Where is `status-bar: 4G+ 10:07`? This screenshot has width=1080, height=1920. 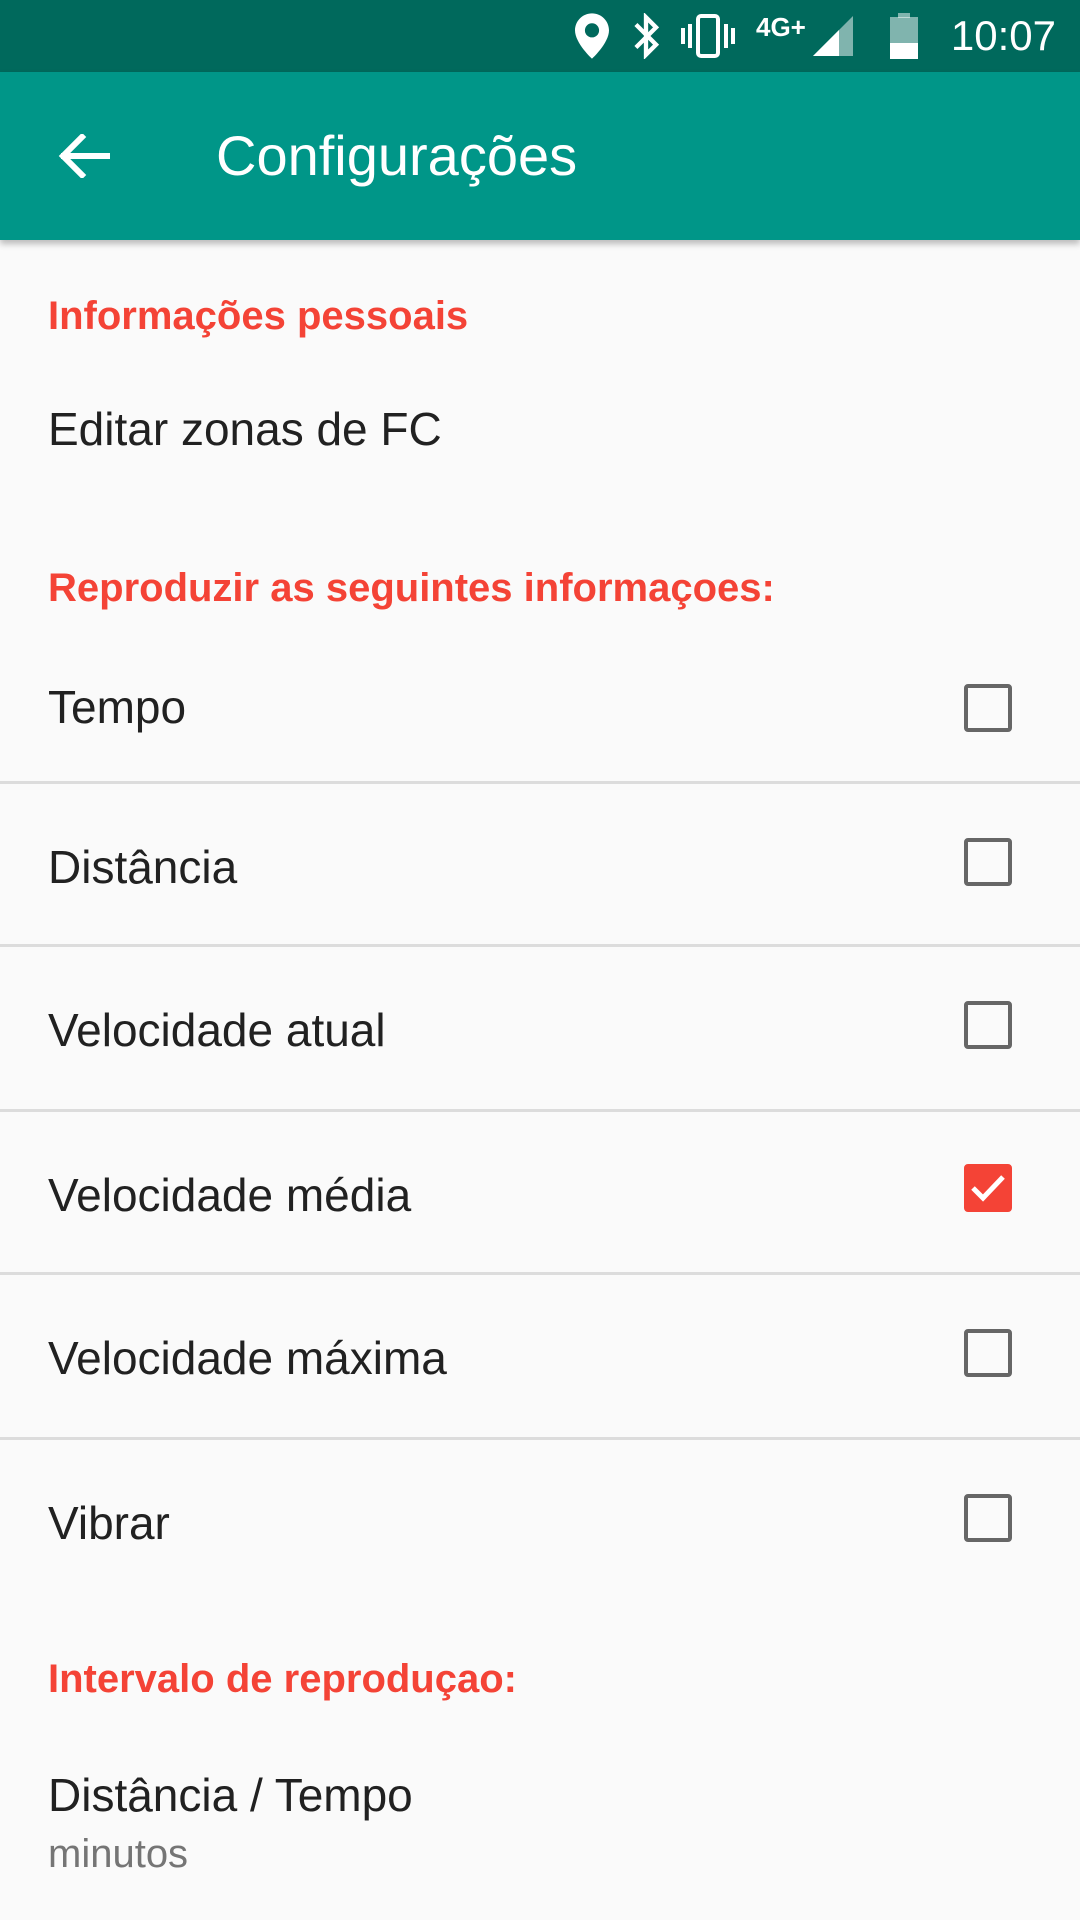 status-bar: 4G+ 10:07 is located at coordinates (540, 36).